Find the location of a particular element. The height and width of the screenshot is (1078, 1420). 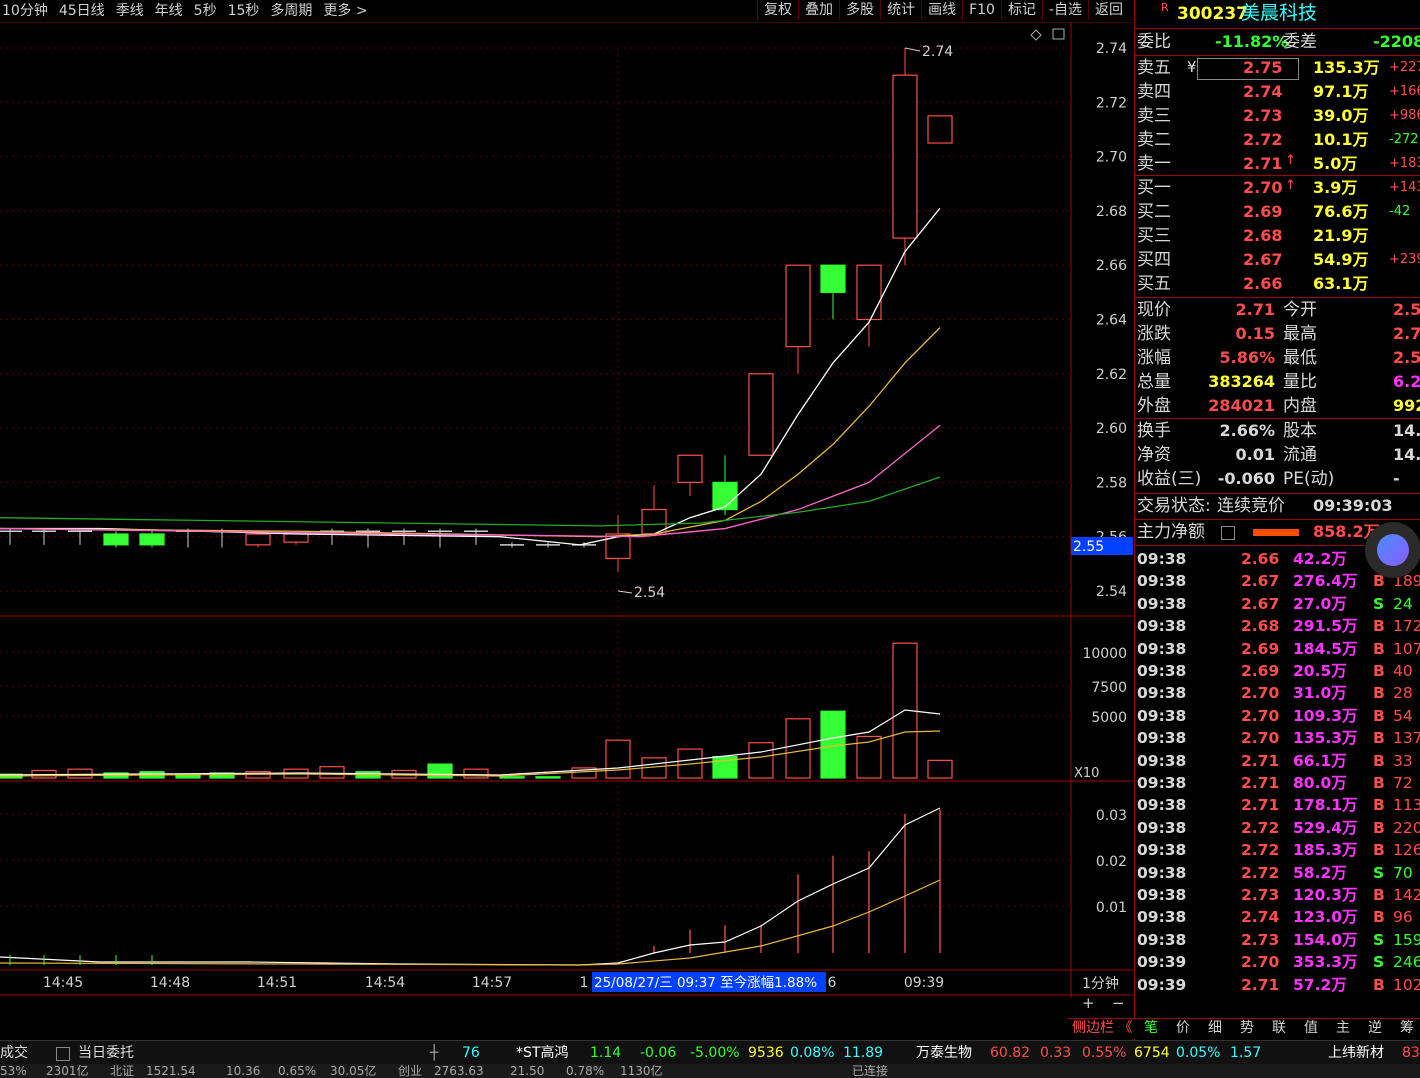

quote-value: 2.71 is located at coordinates (1255, 309).